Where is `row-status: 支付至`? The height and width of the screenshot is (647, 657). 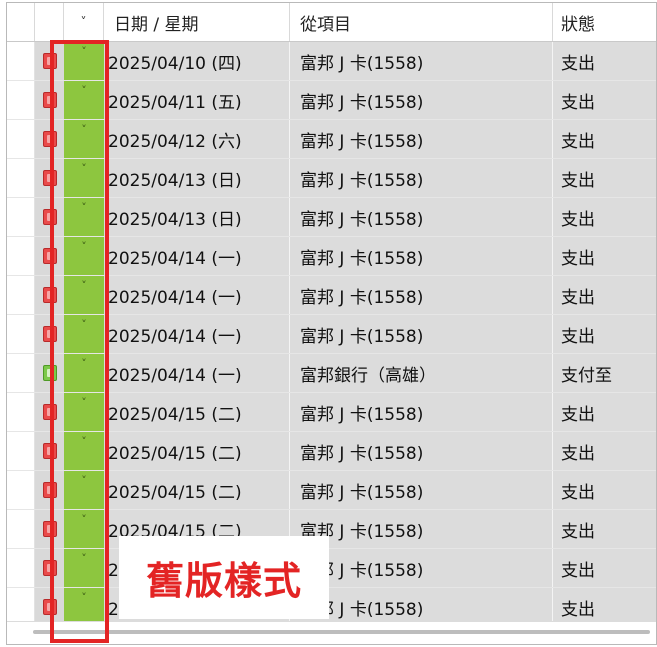 row-status: 支付至 is located at coordinates (604, 373).